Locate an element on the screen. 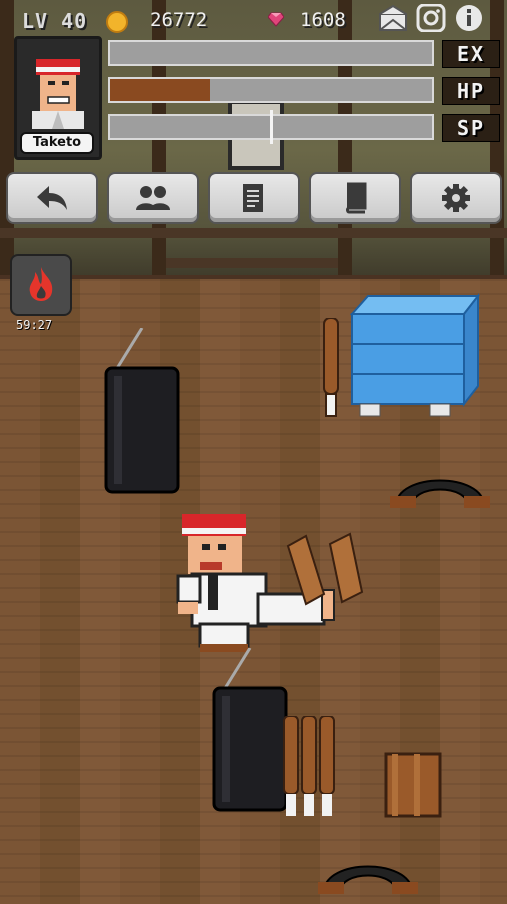 The image size is (507, 904). gear-icon is located at coordinates (456, 198).